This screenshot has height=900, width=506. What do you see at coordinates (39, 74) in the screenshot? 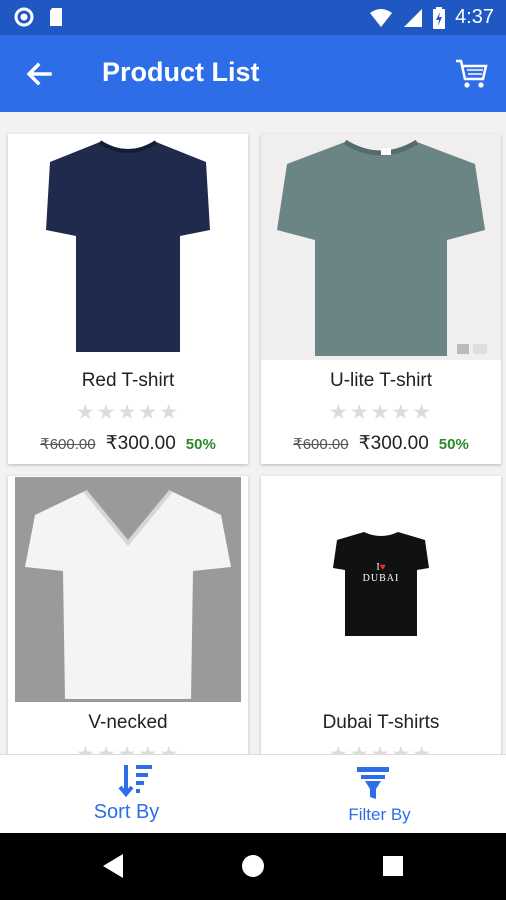
I see `back-arrow-icon` at bounding box center [39, 74].